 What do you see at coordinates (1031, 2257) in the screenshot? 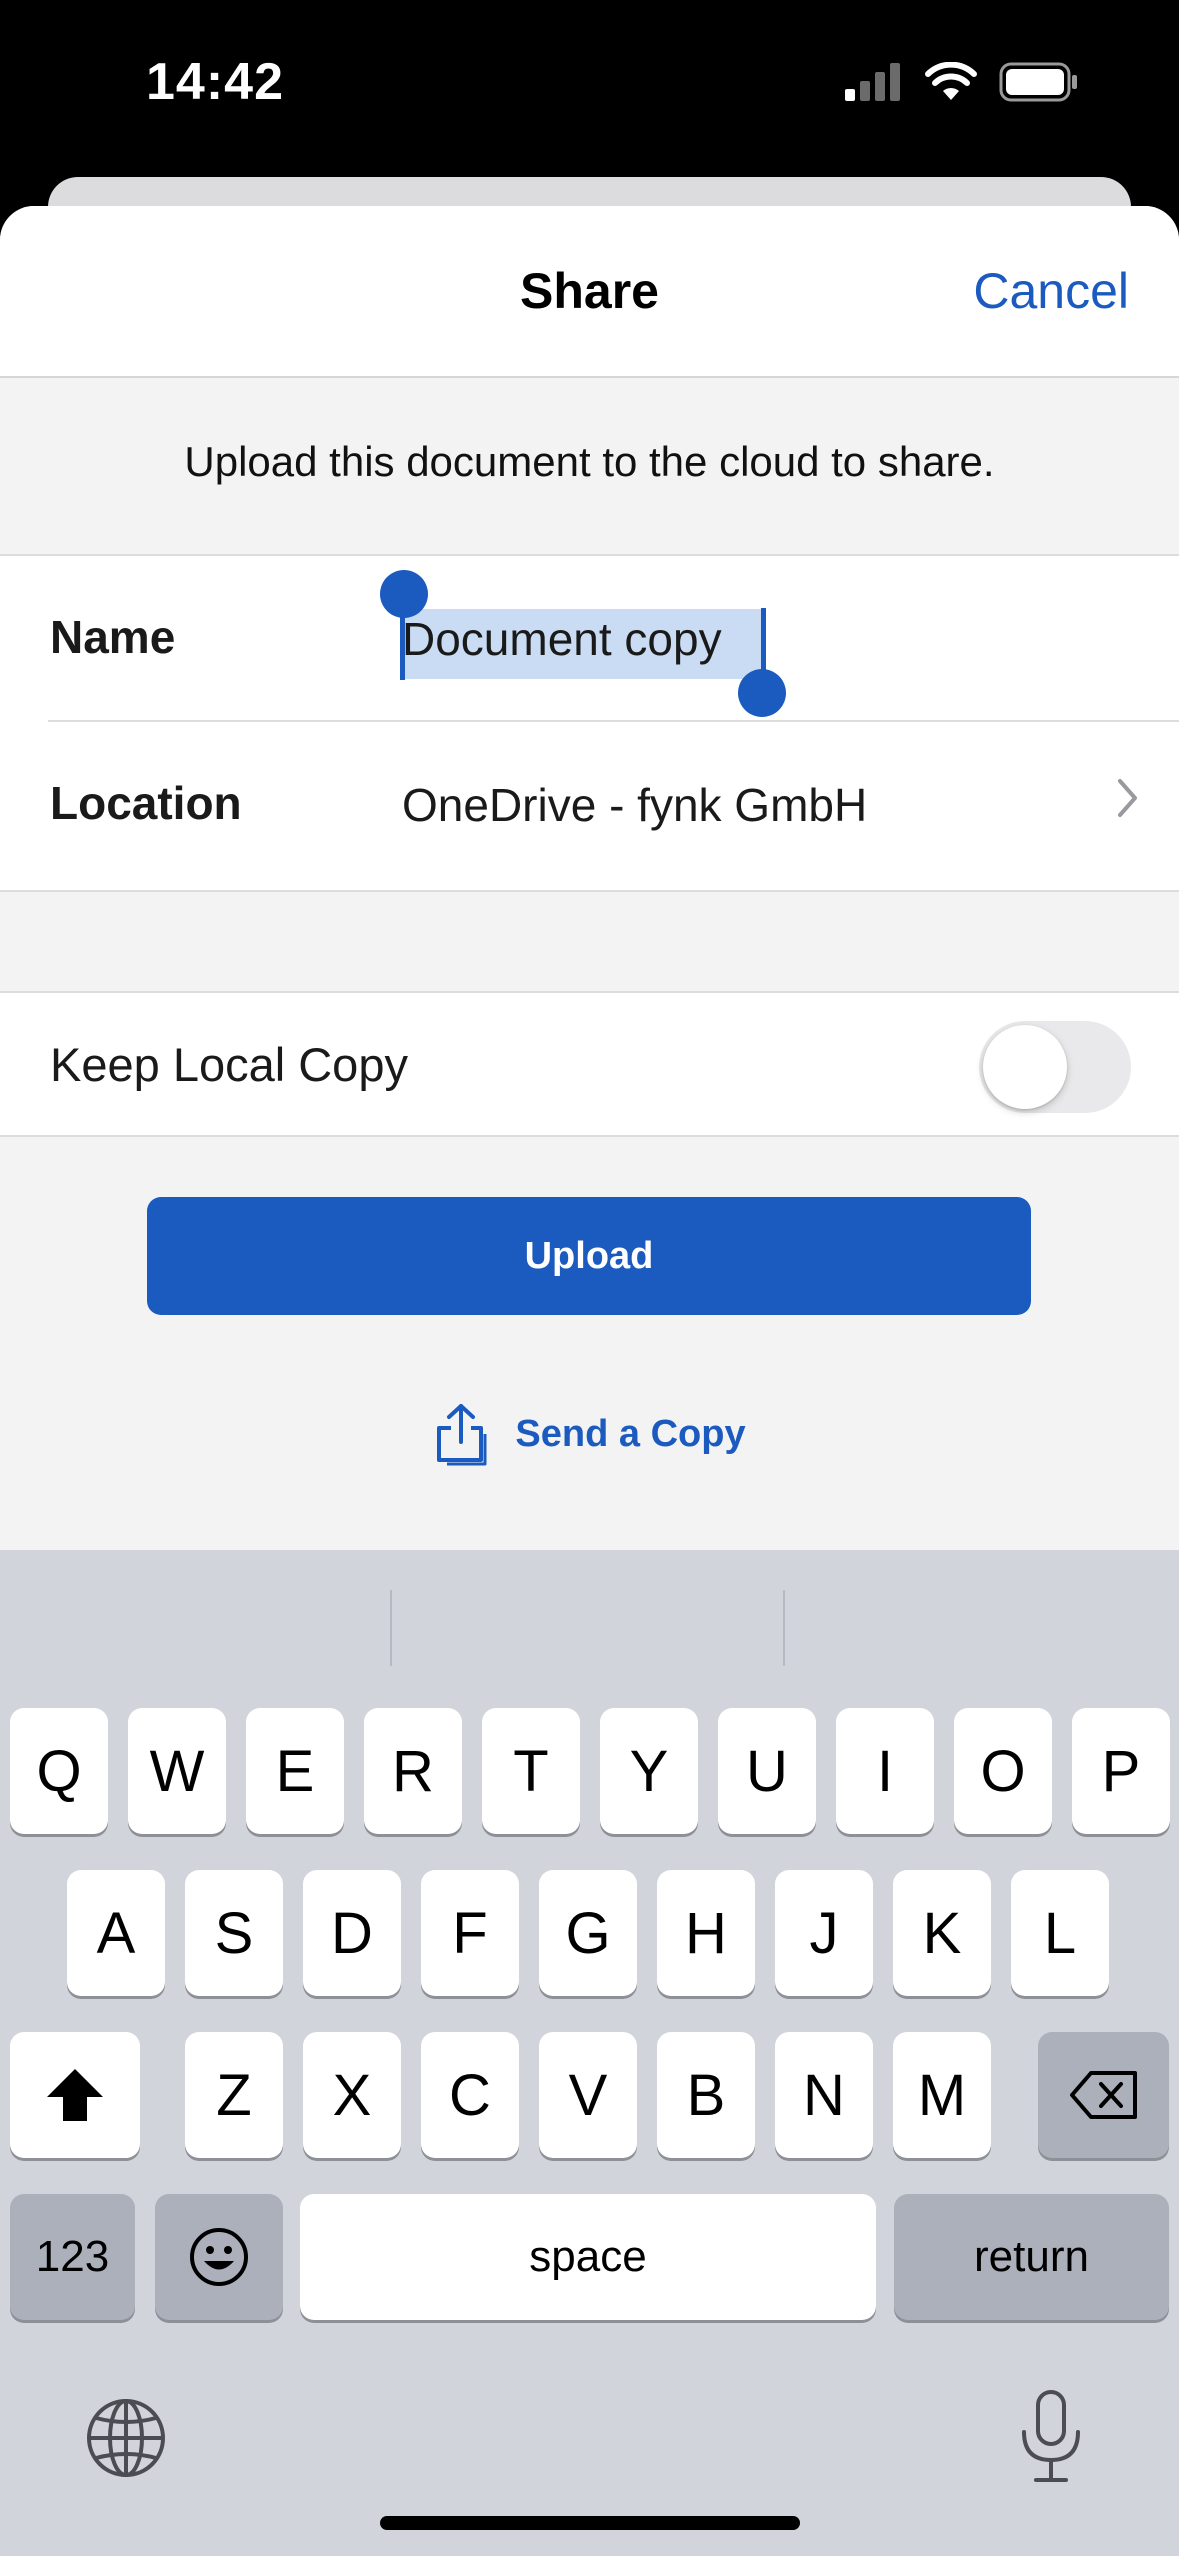
I see `return-key: return` at bounding box center [1031, 2257].